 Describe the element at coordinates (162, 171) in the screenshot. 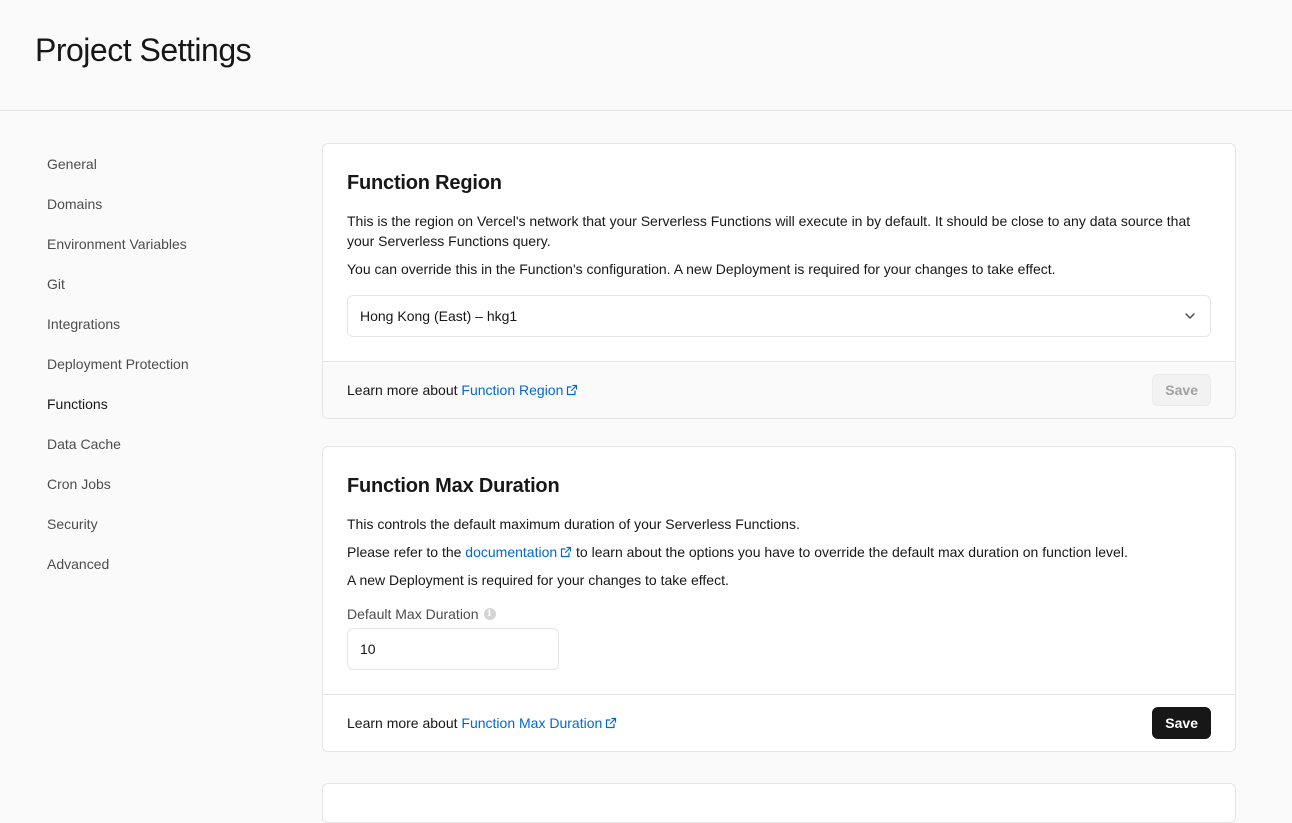

I see `sidebar-item-general: General` at that location.